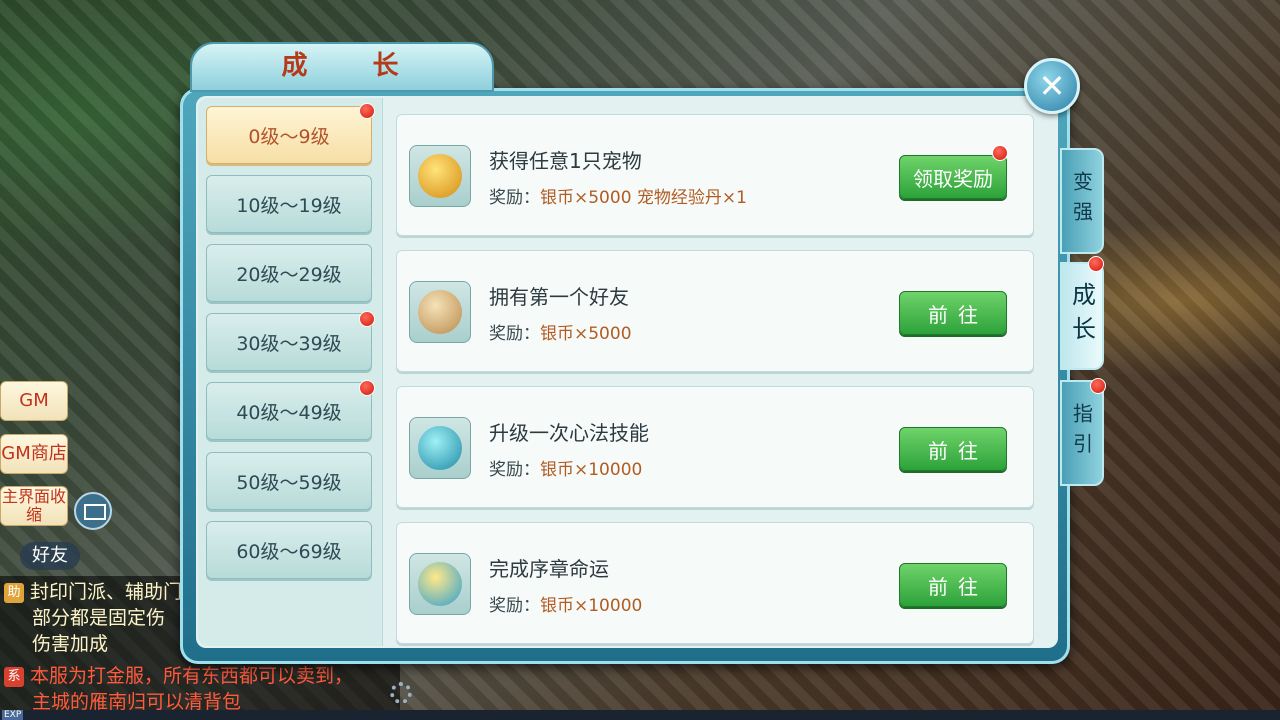 This screenshot has width=1280, height=720. Describe the element at coordinates (715, 447) in the screenshot. I see `task-card: 升级一次心法技能 奖励：银币×10000 前往` at that location.